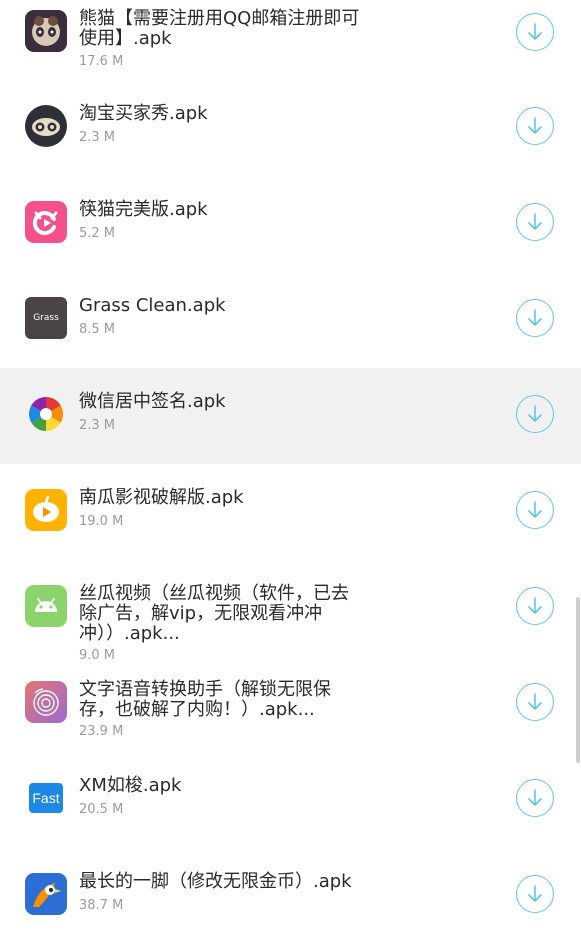 This screenshot has height=944, width=581. I want to click on app-title: 熊猫【需要注册用QQ邮箱注册即可 使用】.apk, so click(219, 28).